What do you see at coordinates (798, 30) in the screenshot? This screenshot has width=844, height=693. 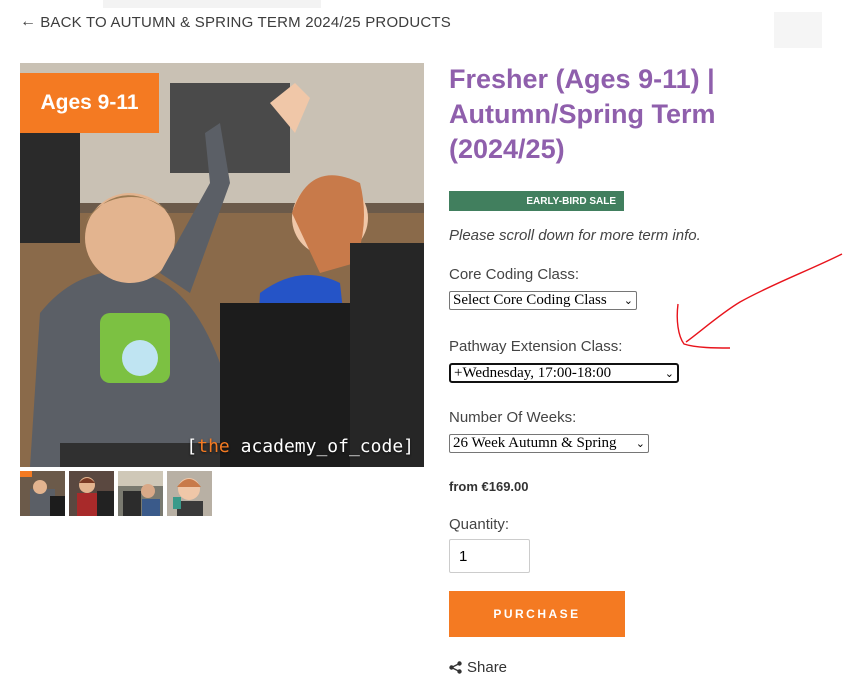 I see `cart-icon-box` at bounding box center [798, 30].